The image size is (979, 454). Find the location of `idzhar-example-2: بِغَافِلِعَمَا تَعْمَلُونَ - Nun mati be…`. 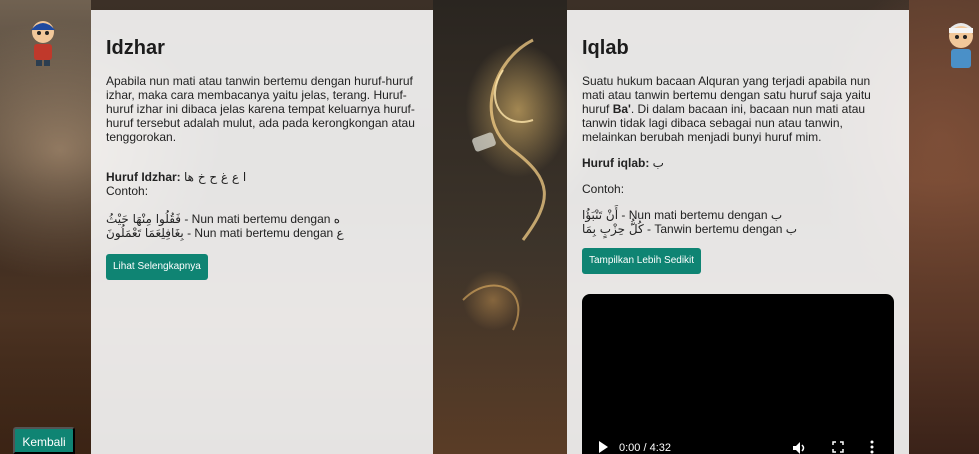

idzhar-example-2: بِغَافِلِعَمَا تَعْمَلُونَ - Nun mati be… is located at coordinates (262, 233).